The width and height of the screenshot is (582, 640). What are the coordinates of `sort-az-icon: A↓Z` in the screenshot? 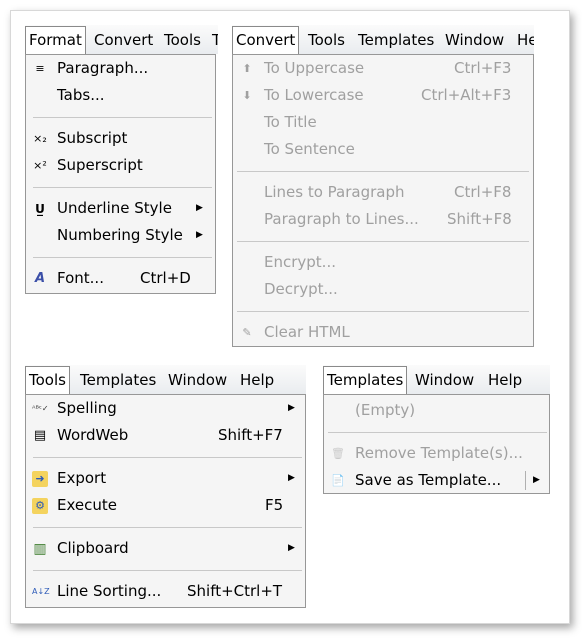 It's located at (41, 591).